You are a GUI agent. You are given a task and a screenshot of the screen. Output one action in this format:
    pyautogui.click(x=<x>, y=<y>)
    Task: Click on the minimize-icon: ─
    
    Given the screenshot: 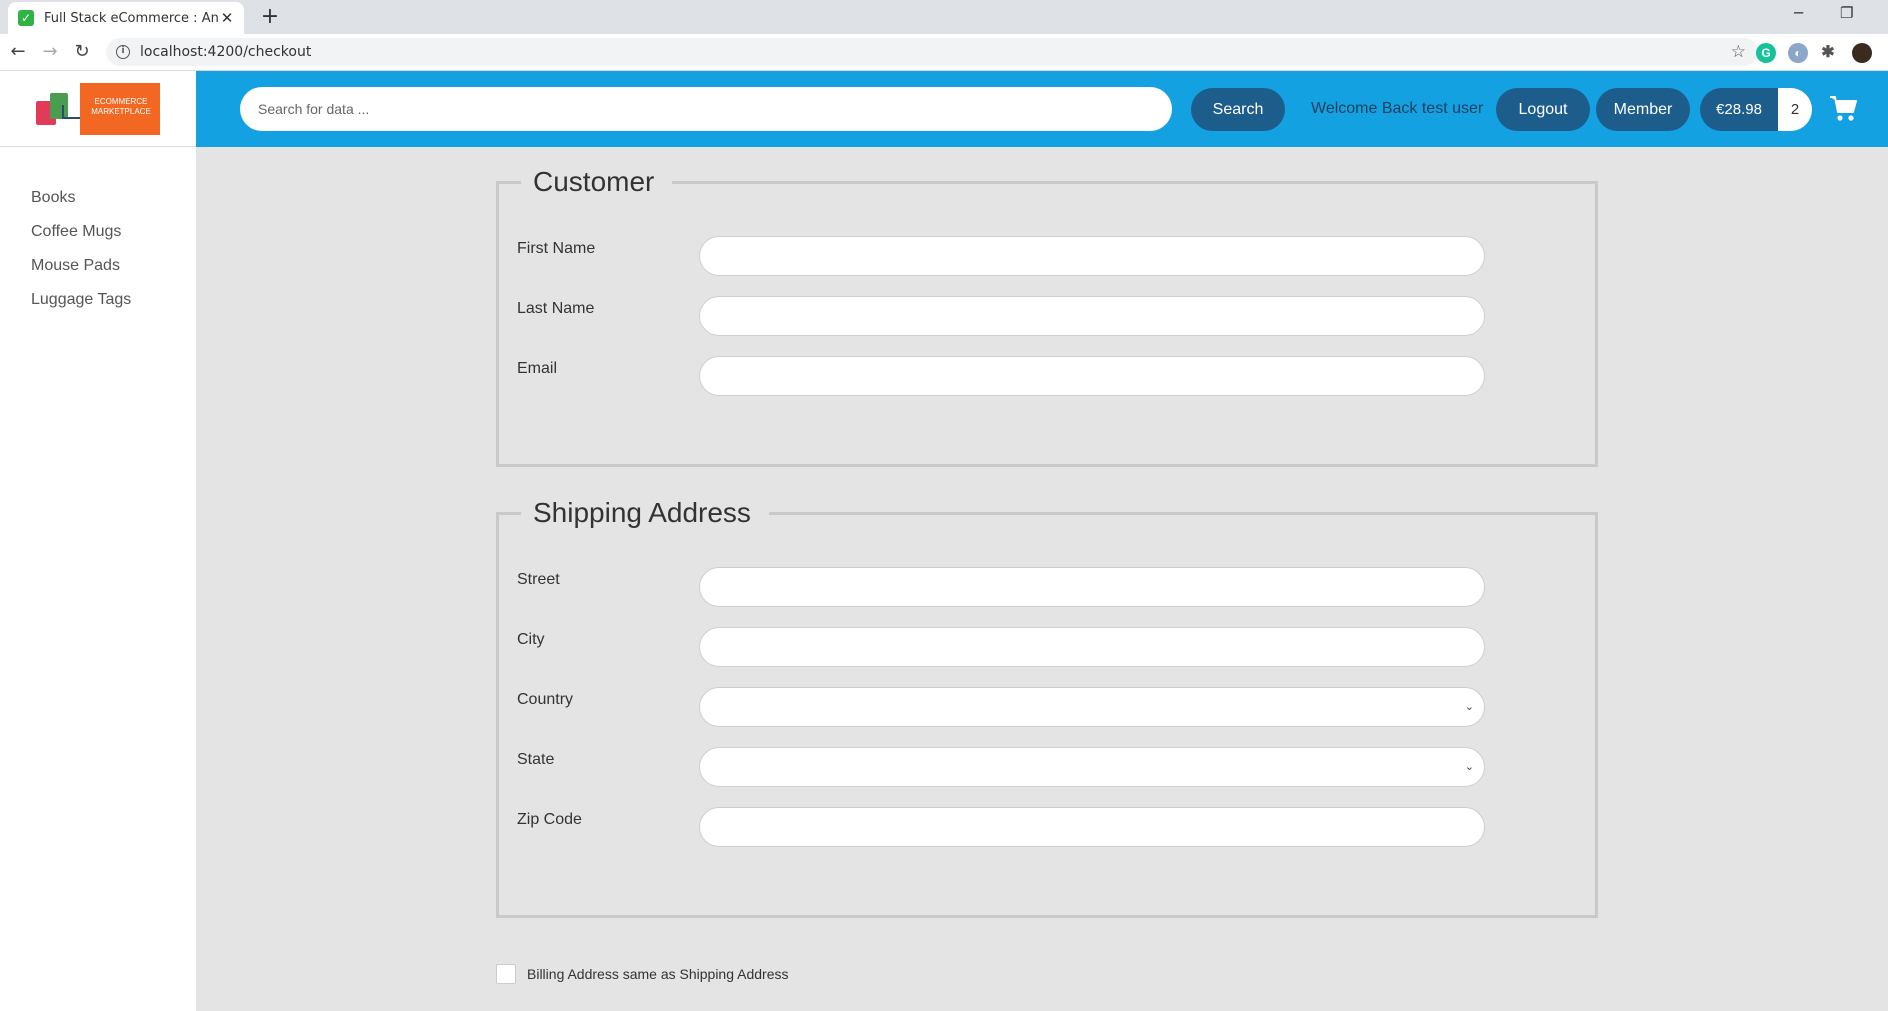 What is the action you would take?
    pyautogui.click(x=1798, y=13)
    